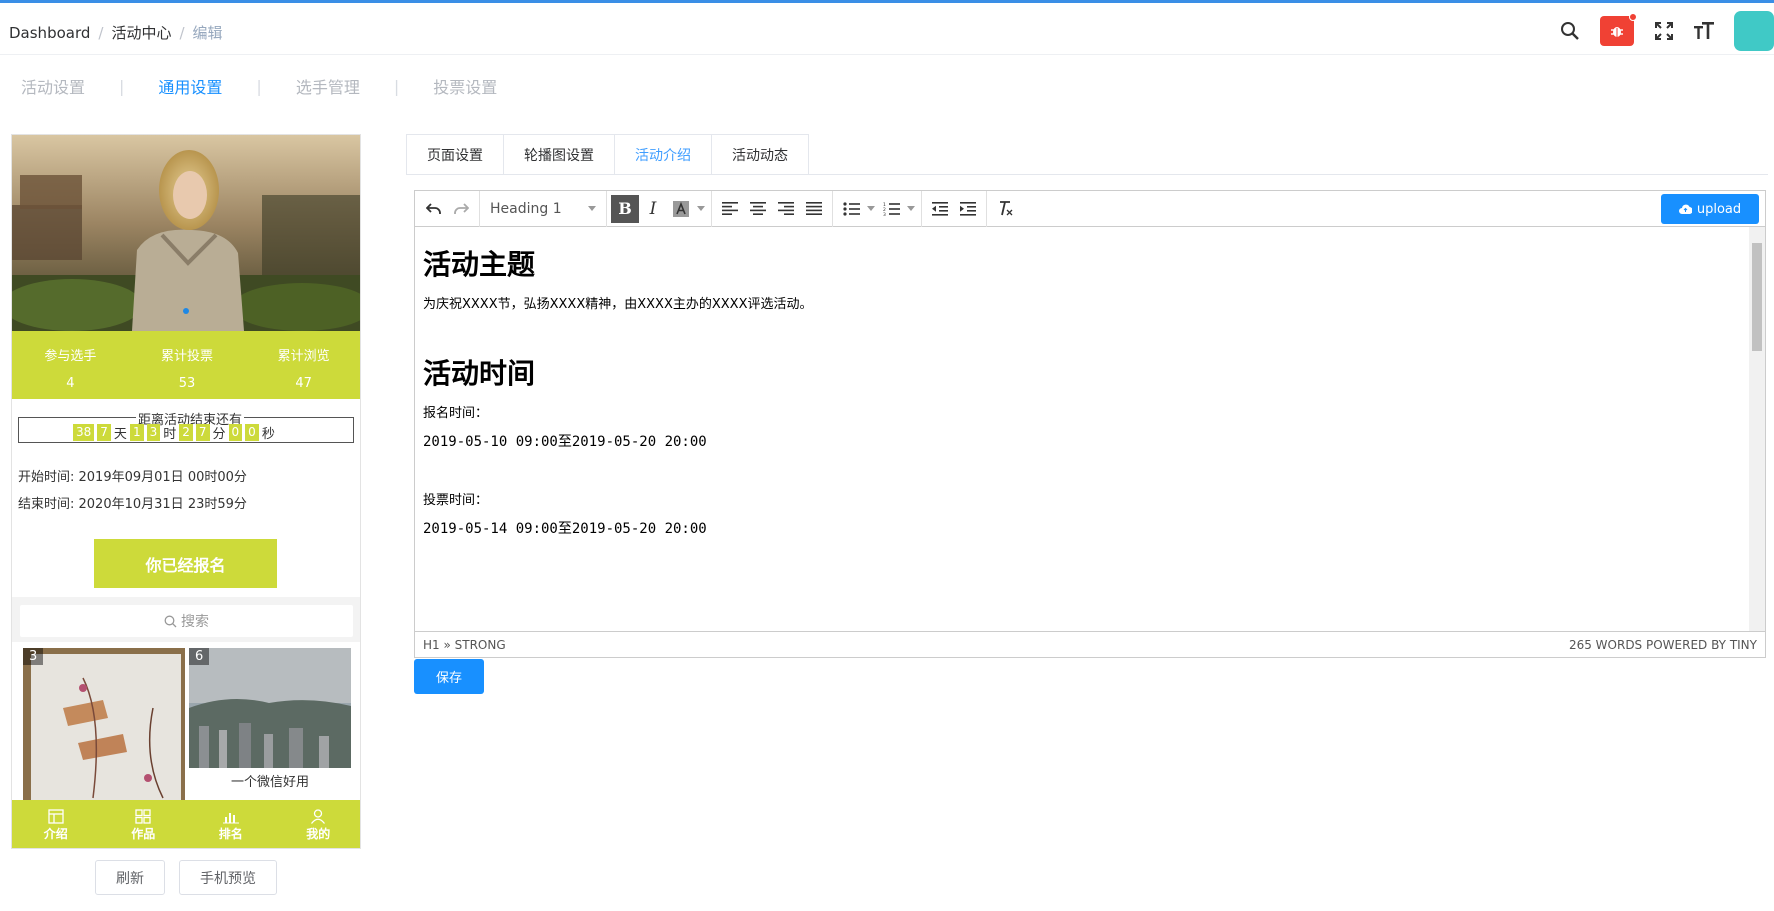 The width and height of the screenshot is (1774, 911). I want to click on clear-formatting-icon, so click(1005, 209).